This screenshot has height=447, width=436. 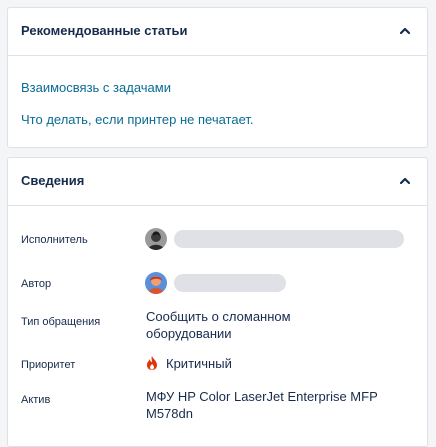 I want to click on flame-icon, so click(x=152, y=363).